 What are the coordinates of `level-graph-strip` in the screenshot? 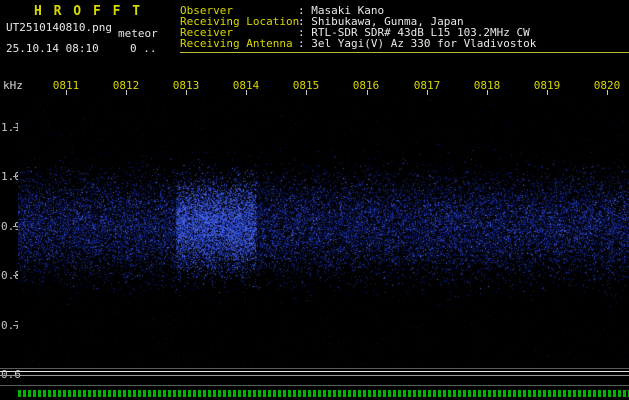 It's located at (314, 377).